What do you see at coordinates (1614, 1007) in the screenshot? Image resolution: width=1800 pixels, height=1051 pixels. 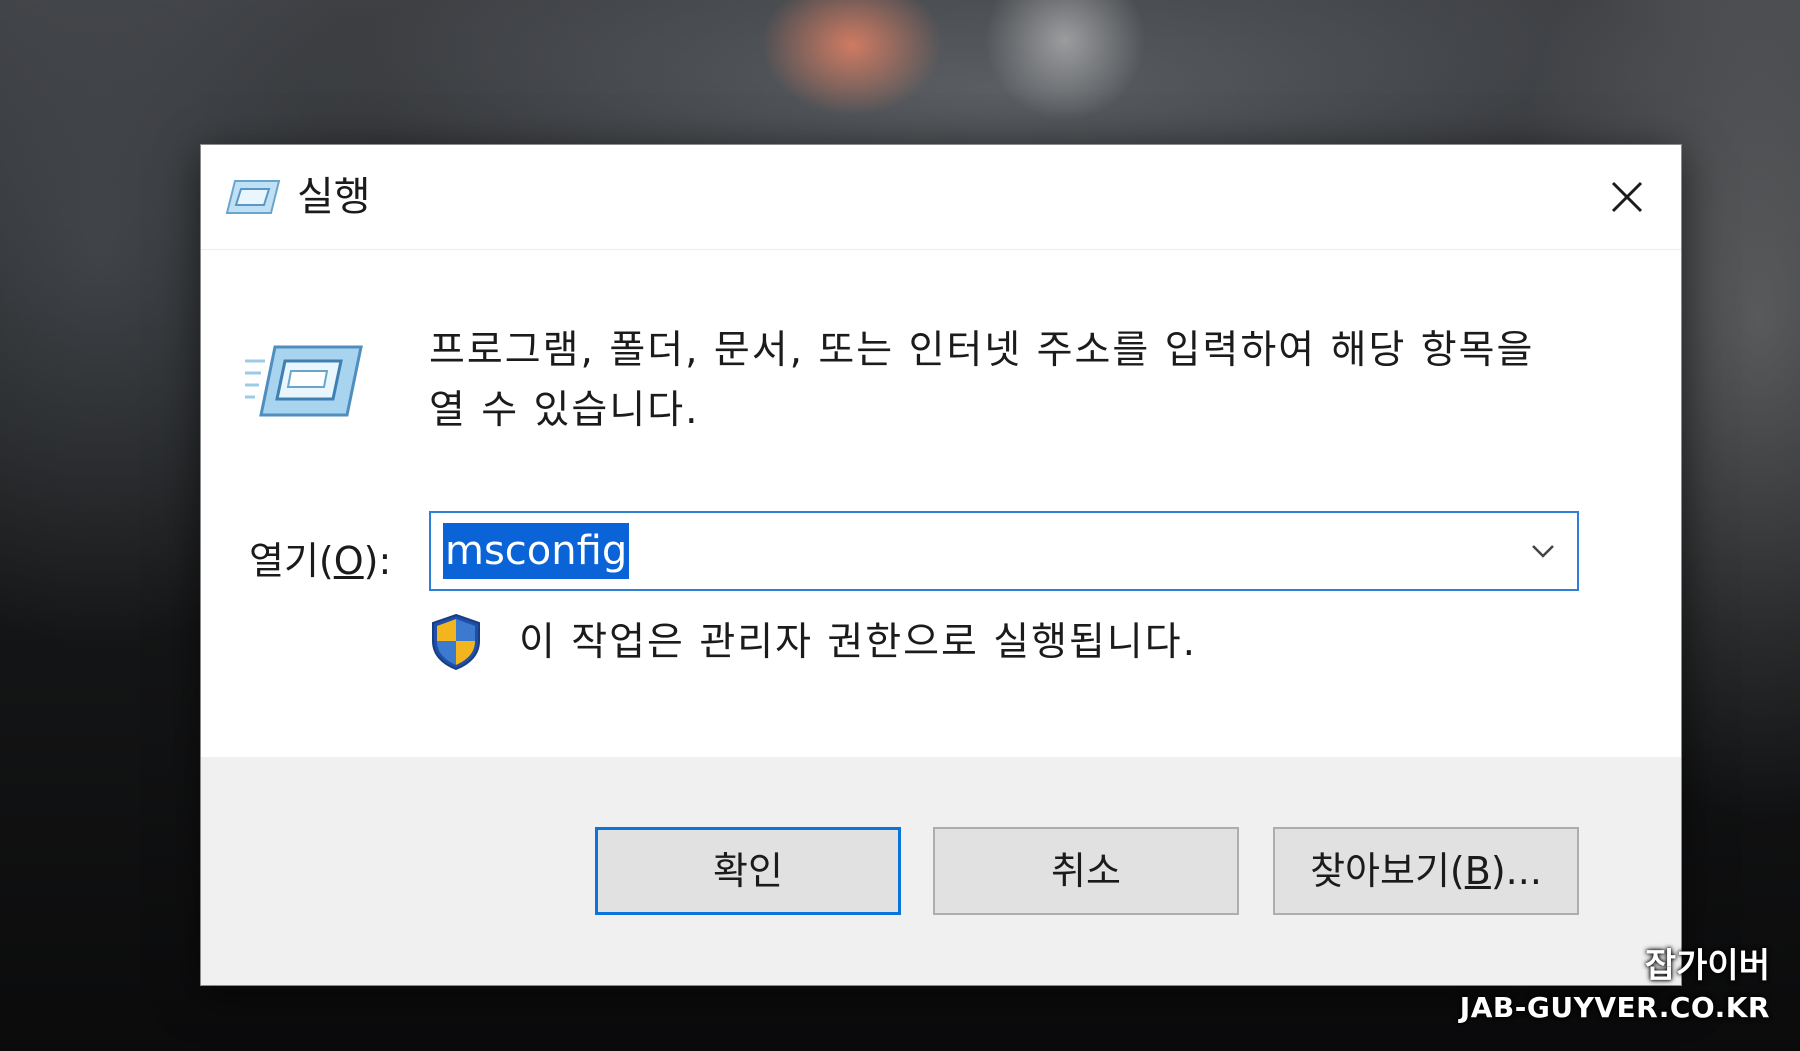 I see `watermark-line2: JAB-GUYVER.CO.KR` at bounding box center [1614, 1007].